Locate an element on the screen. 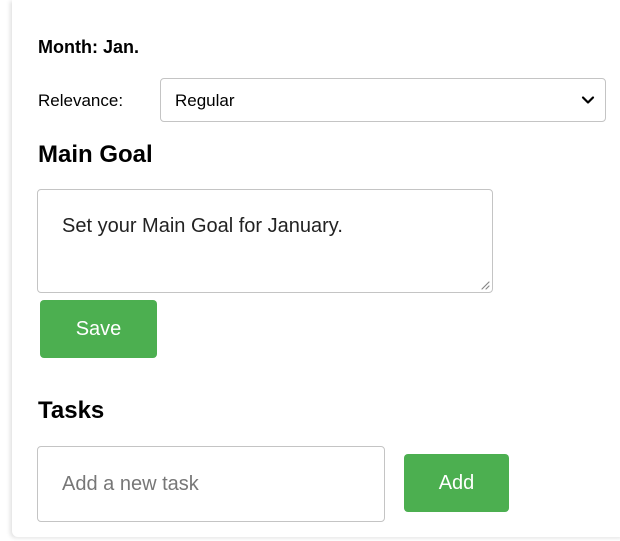 The height and width of the screenshot is (541, 620). relevance-label: Relevance: is located at coordinates (81, 100).